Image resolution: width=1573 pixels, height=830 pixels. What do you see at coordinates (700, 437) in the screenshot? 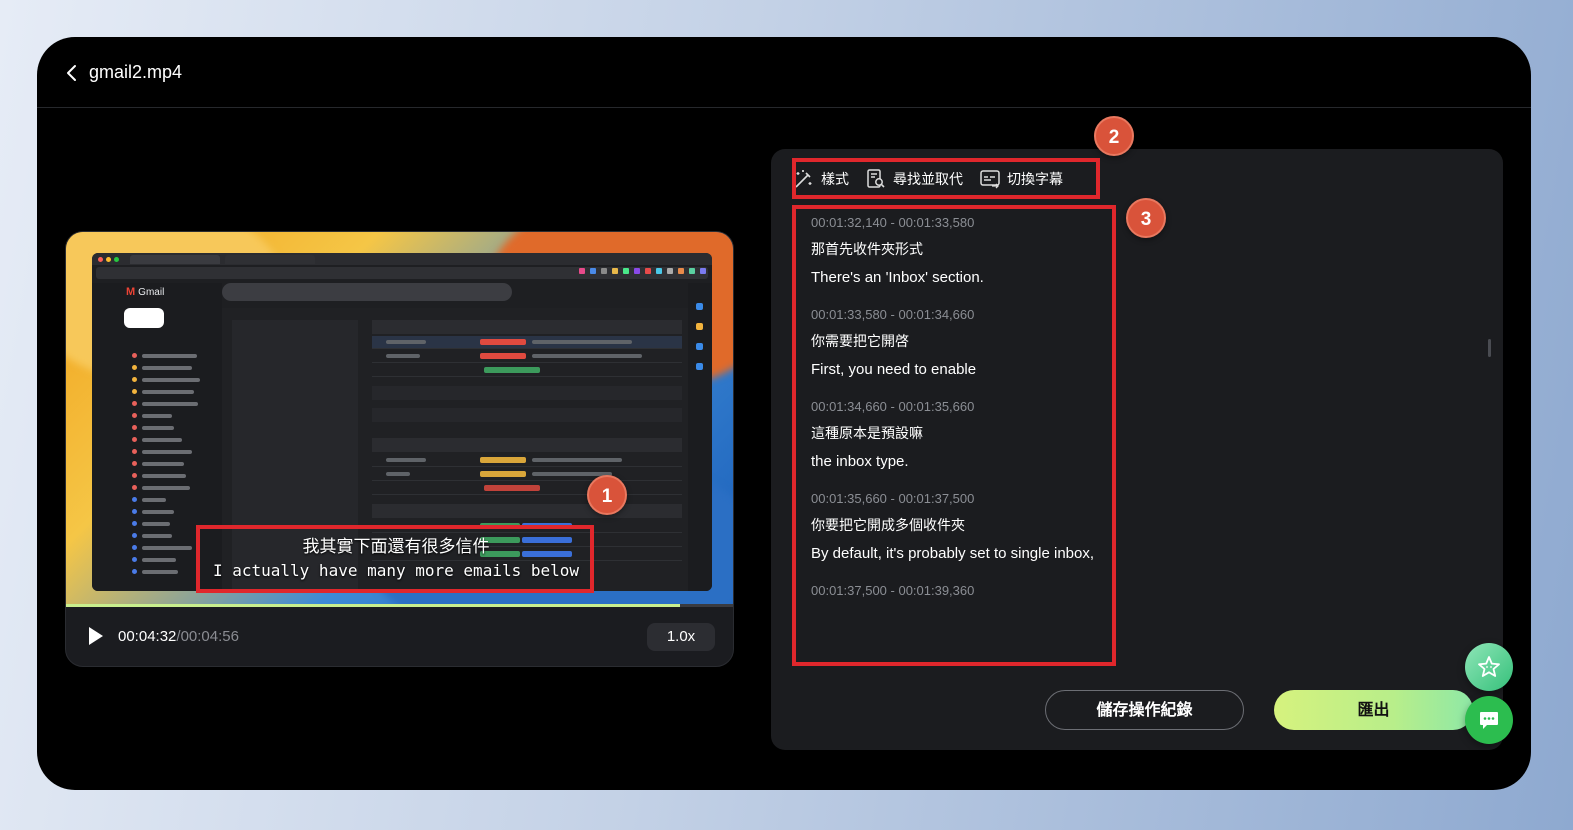
I see `gmail-right-rail` at bounding box center [700, 437].